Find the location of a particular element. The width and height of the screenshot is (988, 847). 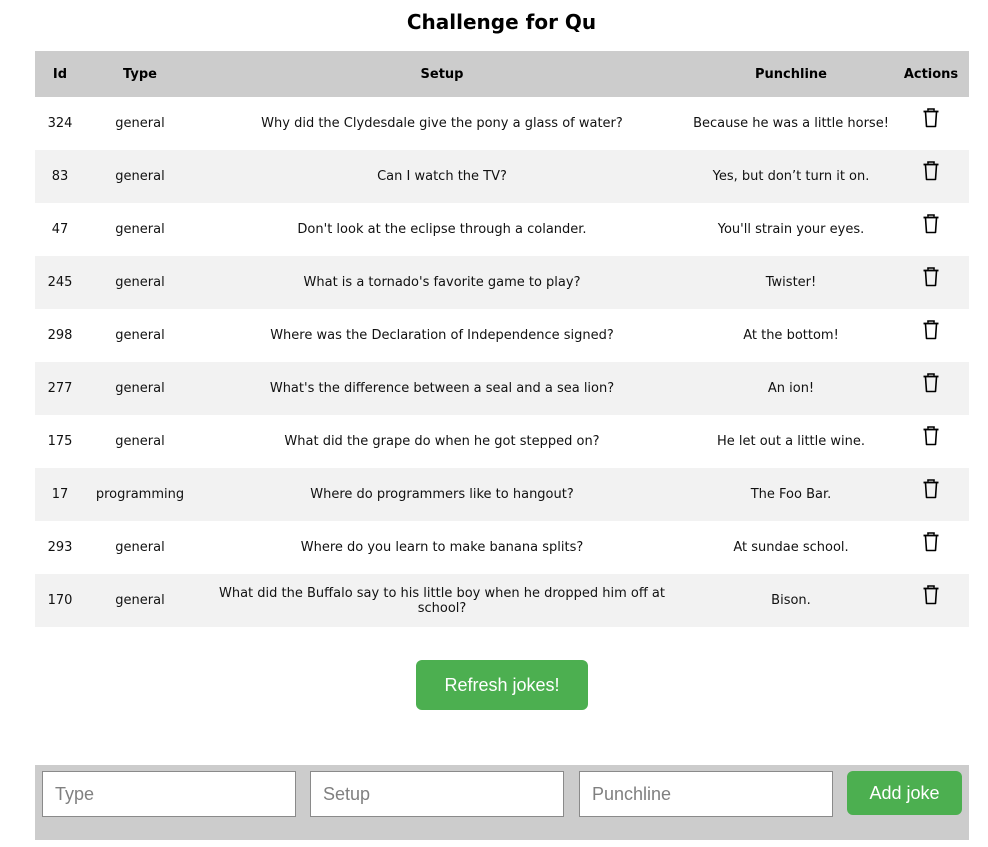

cell-id: 47 is located at coordinates (60, 229).